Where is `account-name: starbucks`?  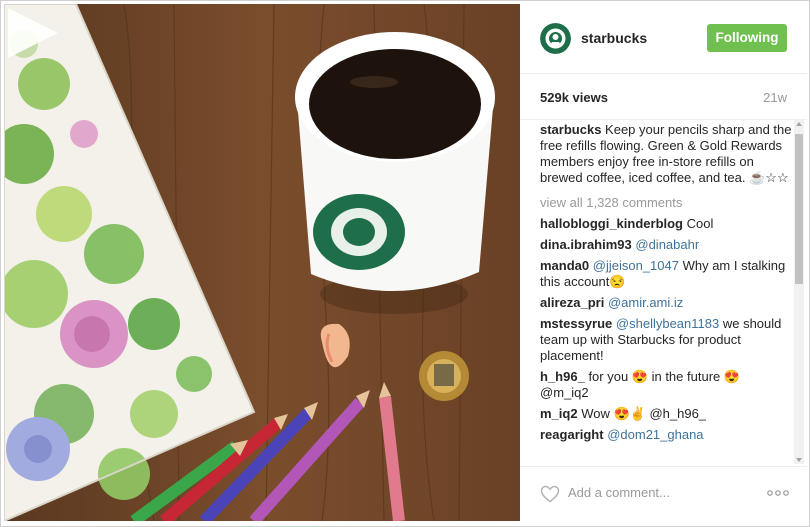
account-name: starbucks is located at coordinates (614, 38).